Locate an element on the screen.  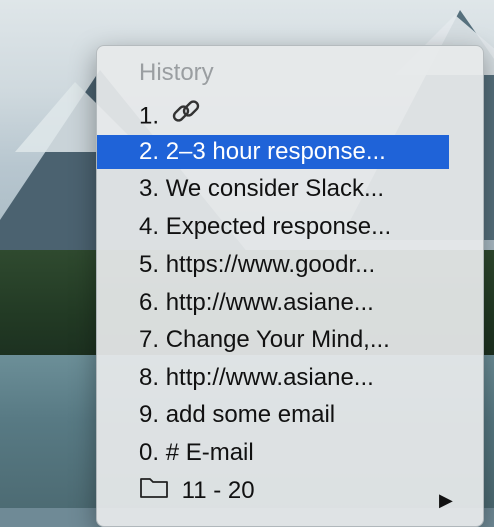
submenu-arrow-icon: ▶ is located at coordinates (446, 500).